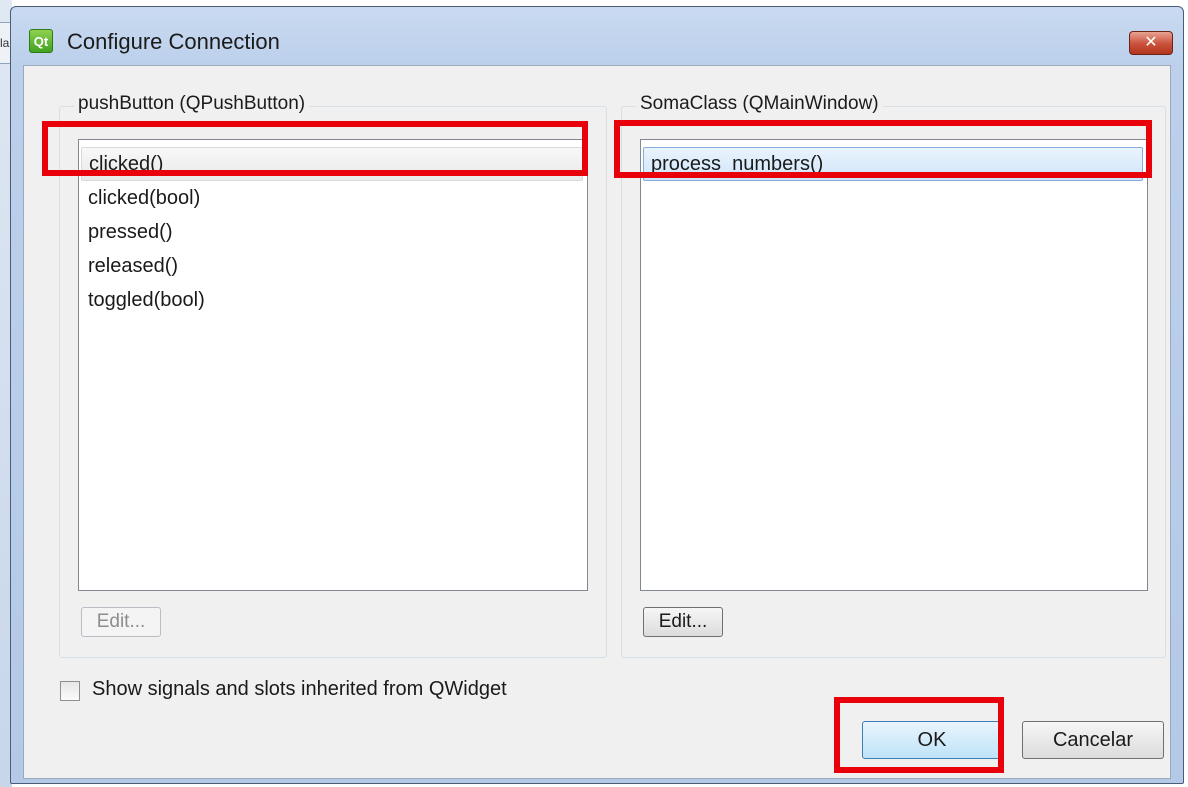 Image resolution: width=1188 pixels, height=787 pixels. Describe the element at coordinates (759, 104) in the screenshot. I see `slot-group-label: SomaClass (QMainWindow)` at that location.